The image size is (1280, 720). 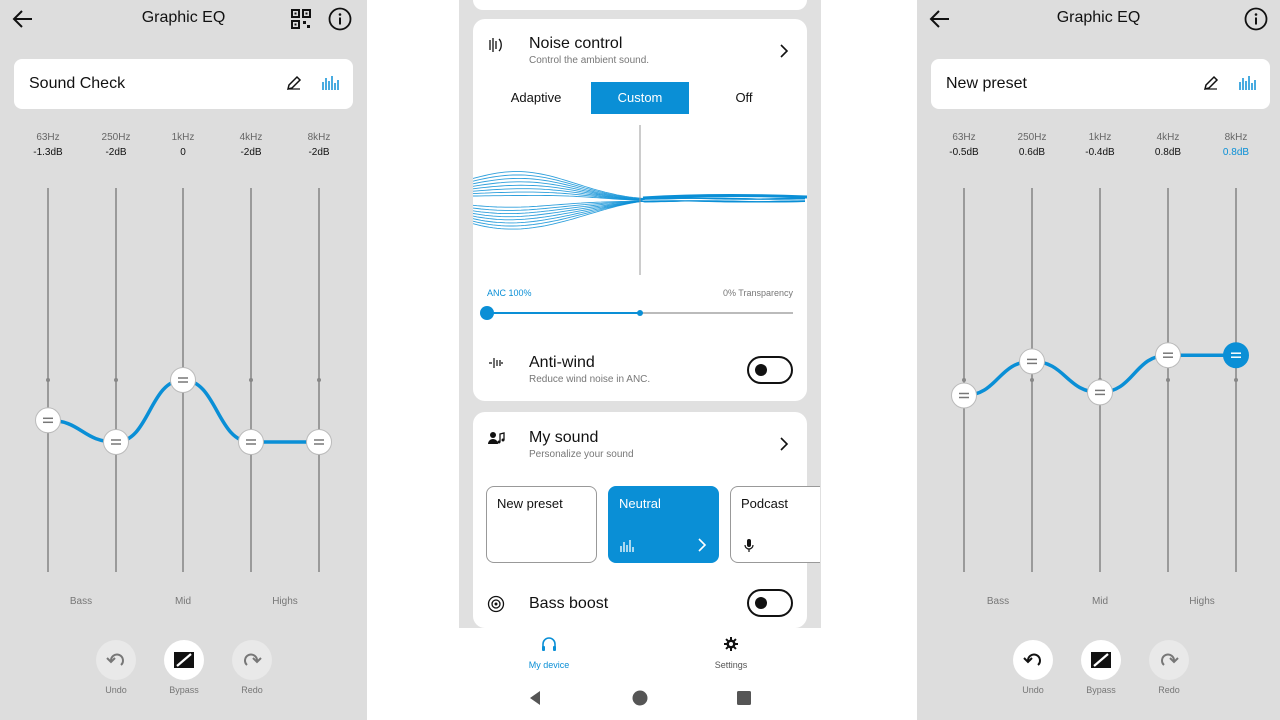 I want to click on nav-my-device: My device, so click(x=549, y=653).